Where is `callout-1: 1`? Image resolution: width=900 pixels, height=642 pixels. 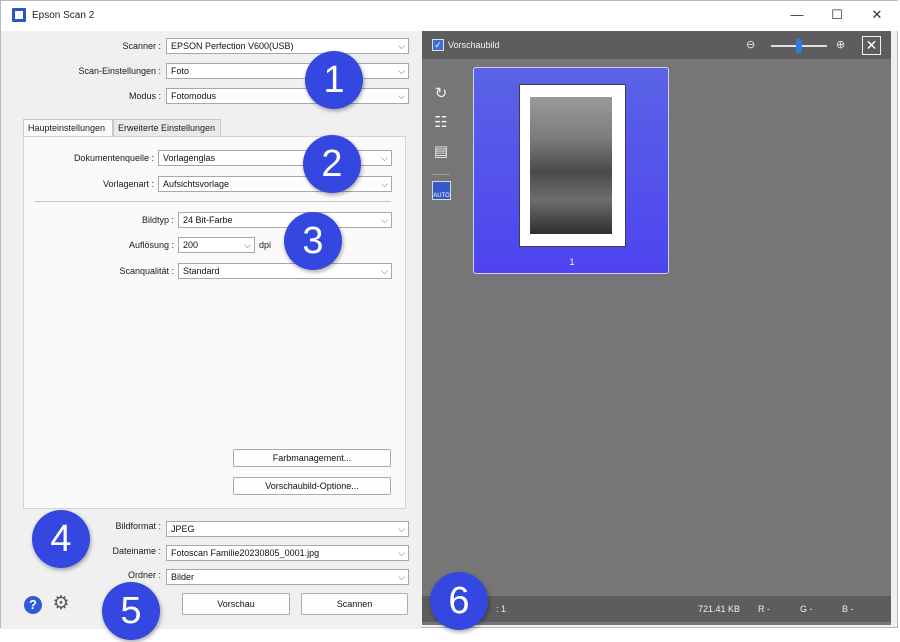 callout-1: 1 is located at coordinates (334, 80).